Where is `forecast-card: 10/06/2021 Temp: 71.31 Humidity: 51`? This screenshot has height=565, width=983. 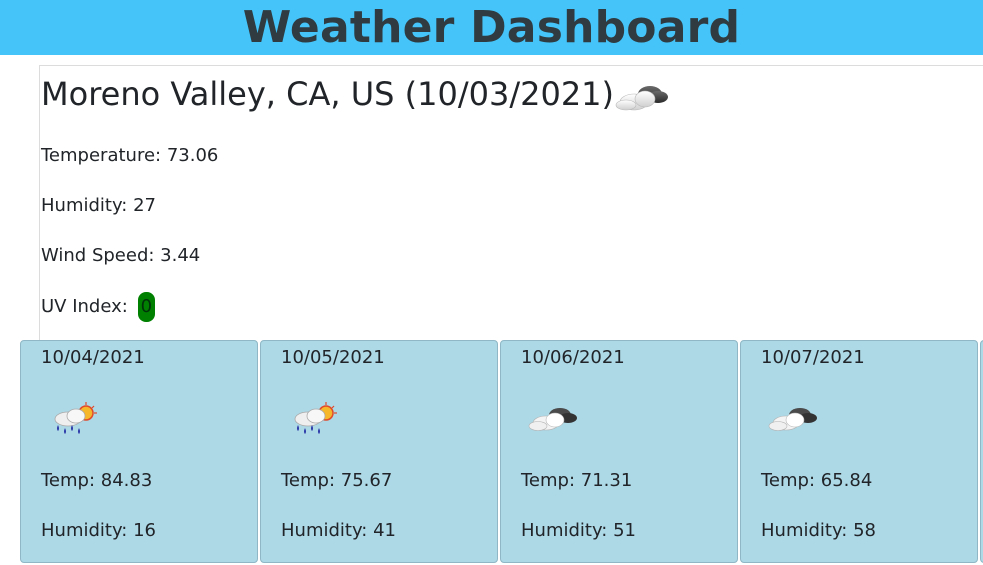 forecast-card: 10/06/2021 Temp: 71.31 Humidity: 51 is located at coordinates (619, 451).